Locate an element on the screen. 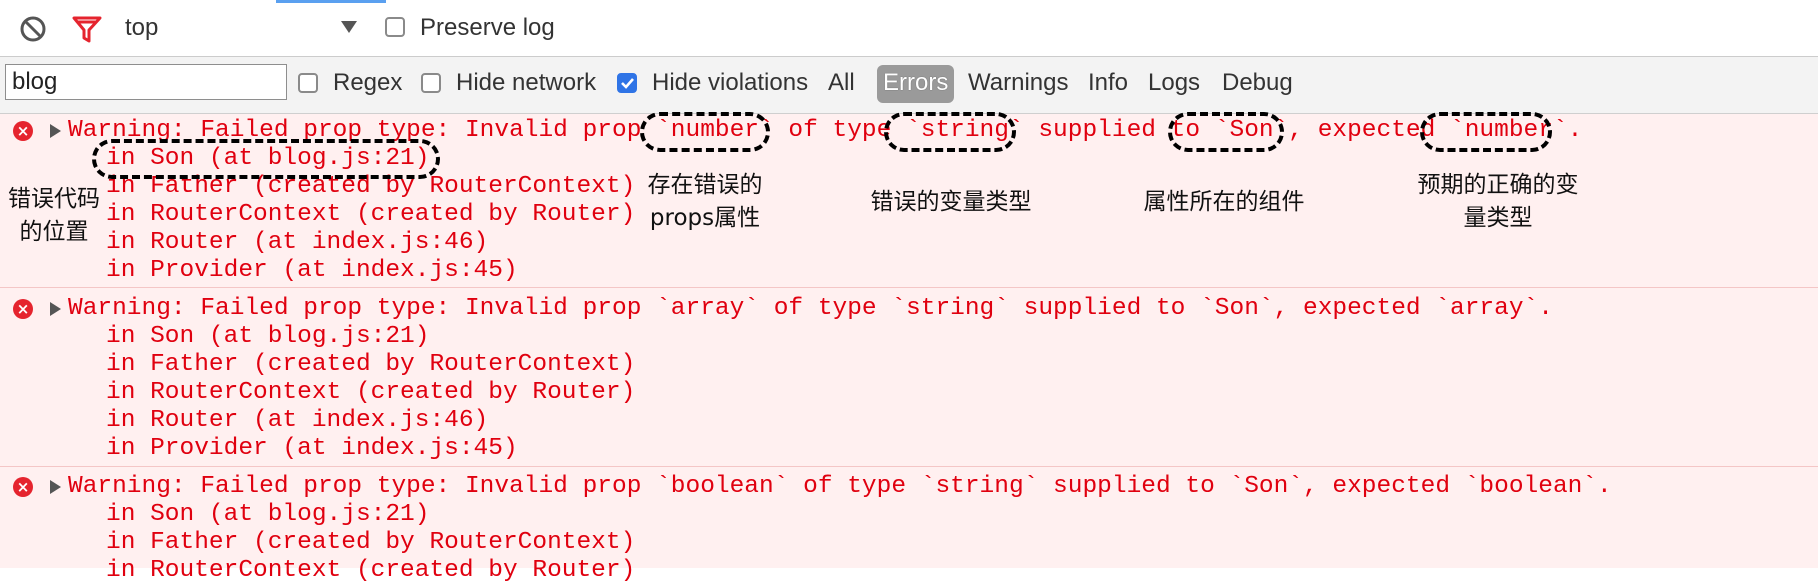 The width and height of the screenshot is (1818, 585). annotation-expected-type: 预期的正确的变 量类型 is located at coordinates (1498, 201).